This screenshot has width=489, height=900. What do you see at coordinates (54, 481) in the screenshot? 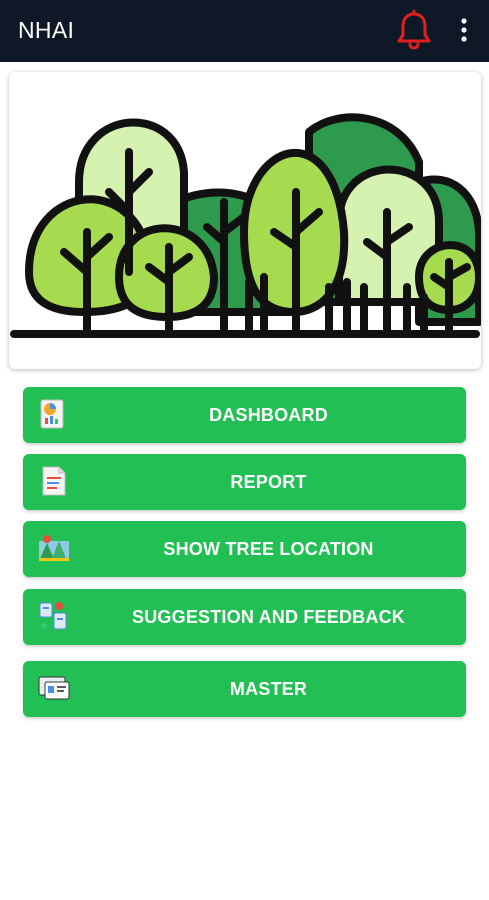
I see `report-document-icon` at bounding box center [54, 481].